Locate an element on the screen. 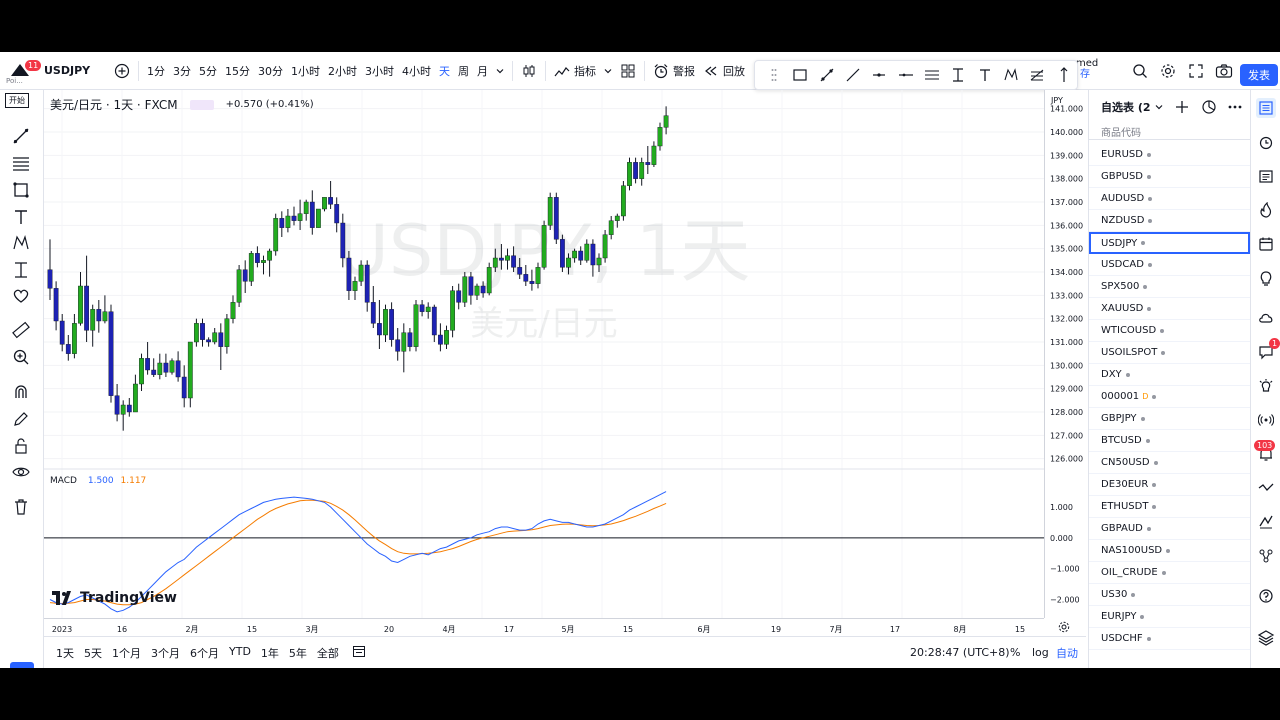 This screenshot has width=1280, height=720. watchlist-row: US30 is located at coordinates (1169, 595).